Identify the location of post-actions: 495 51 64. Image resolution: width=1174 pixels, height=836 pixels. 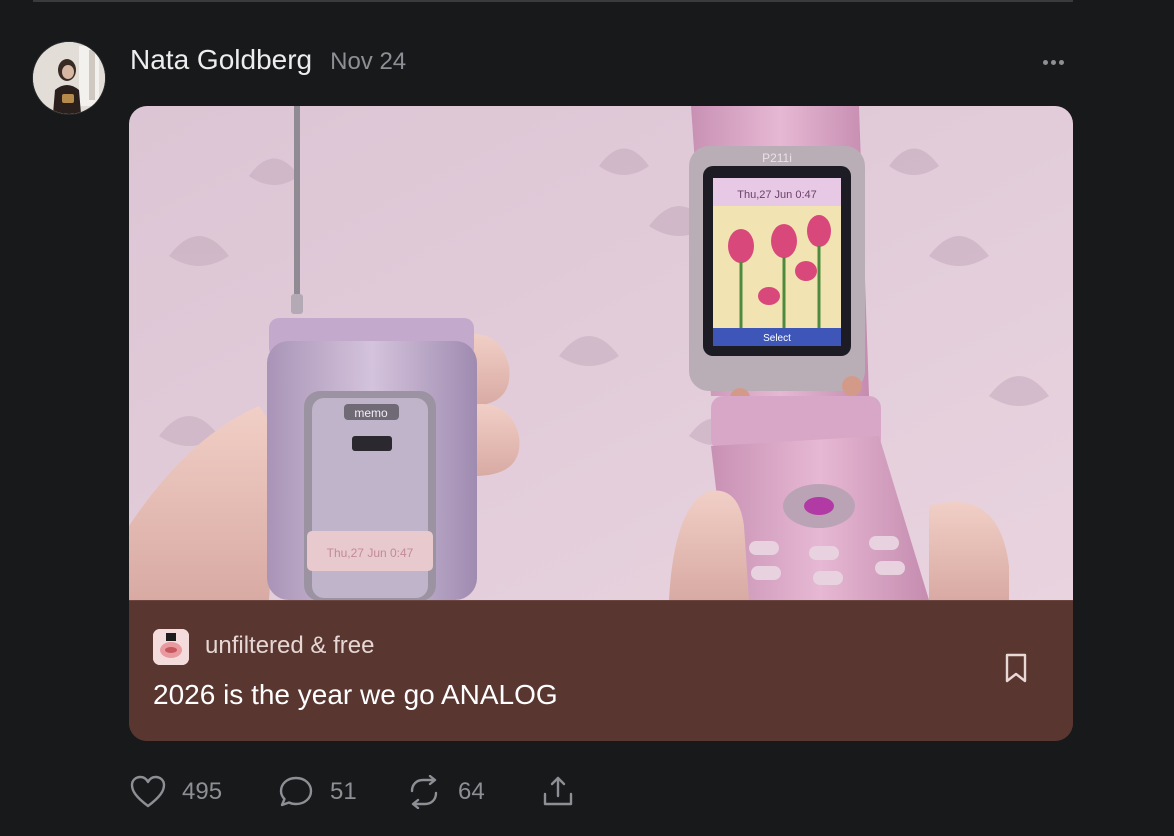
(353, 792).